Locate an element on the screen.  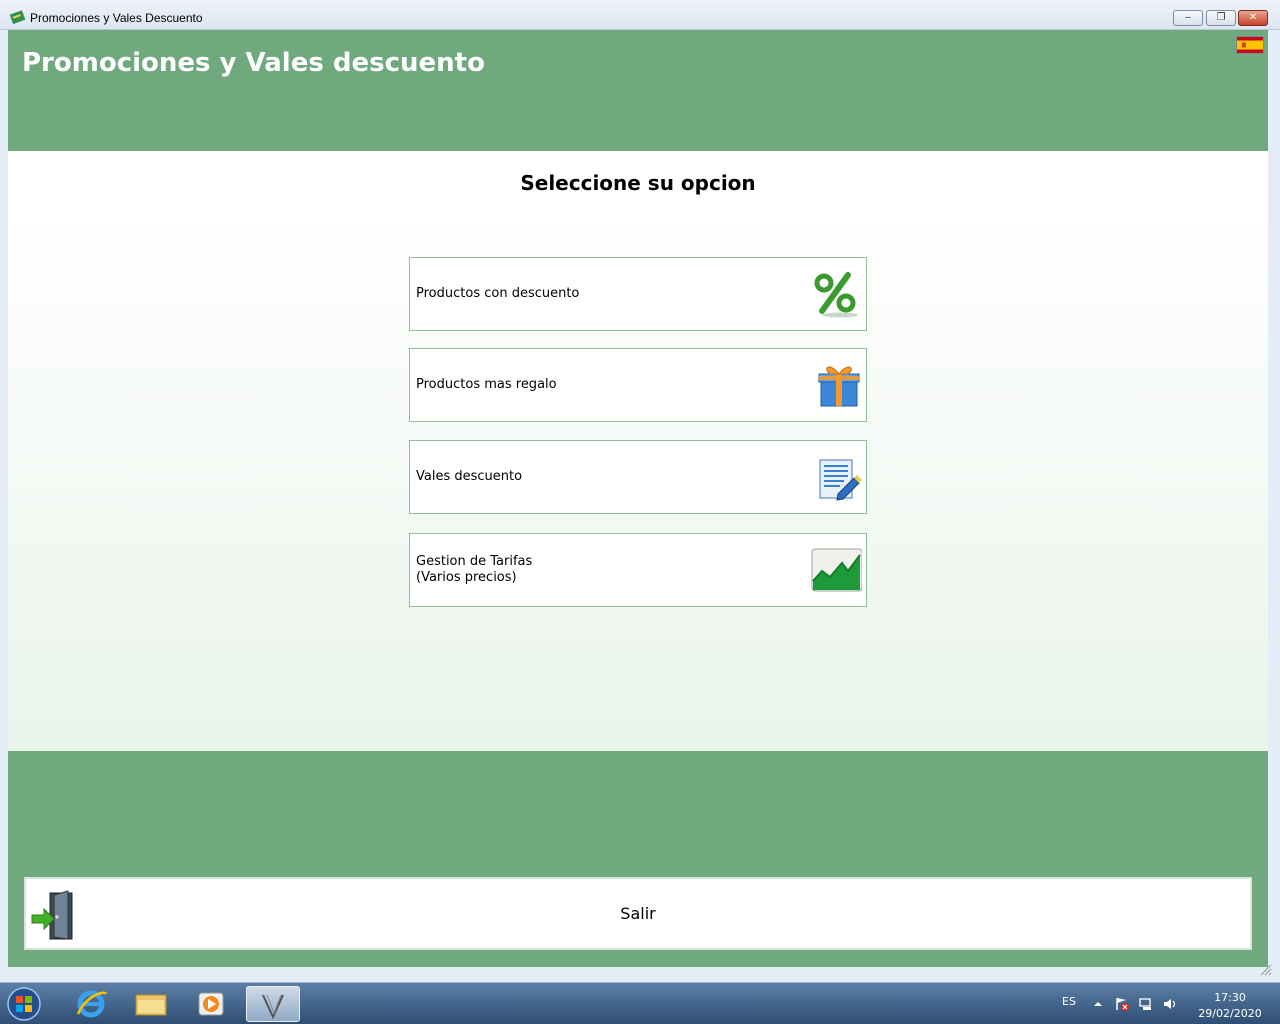
exit-label: Salir is located at coordinates (638, 913).